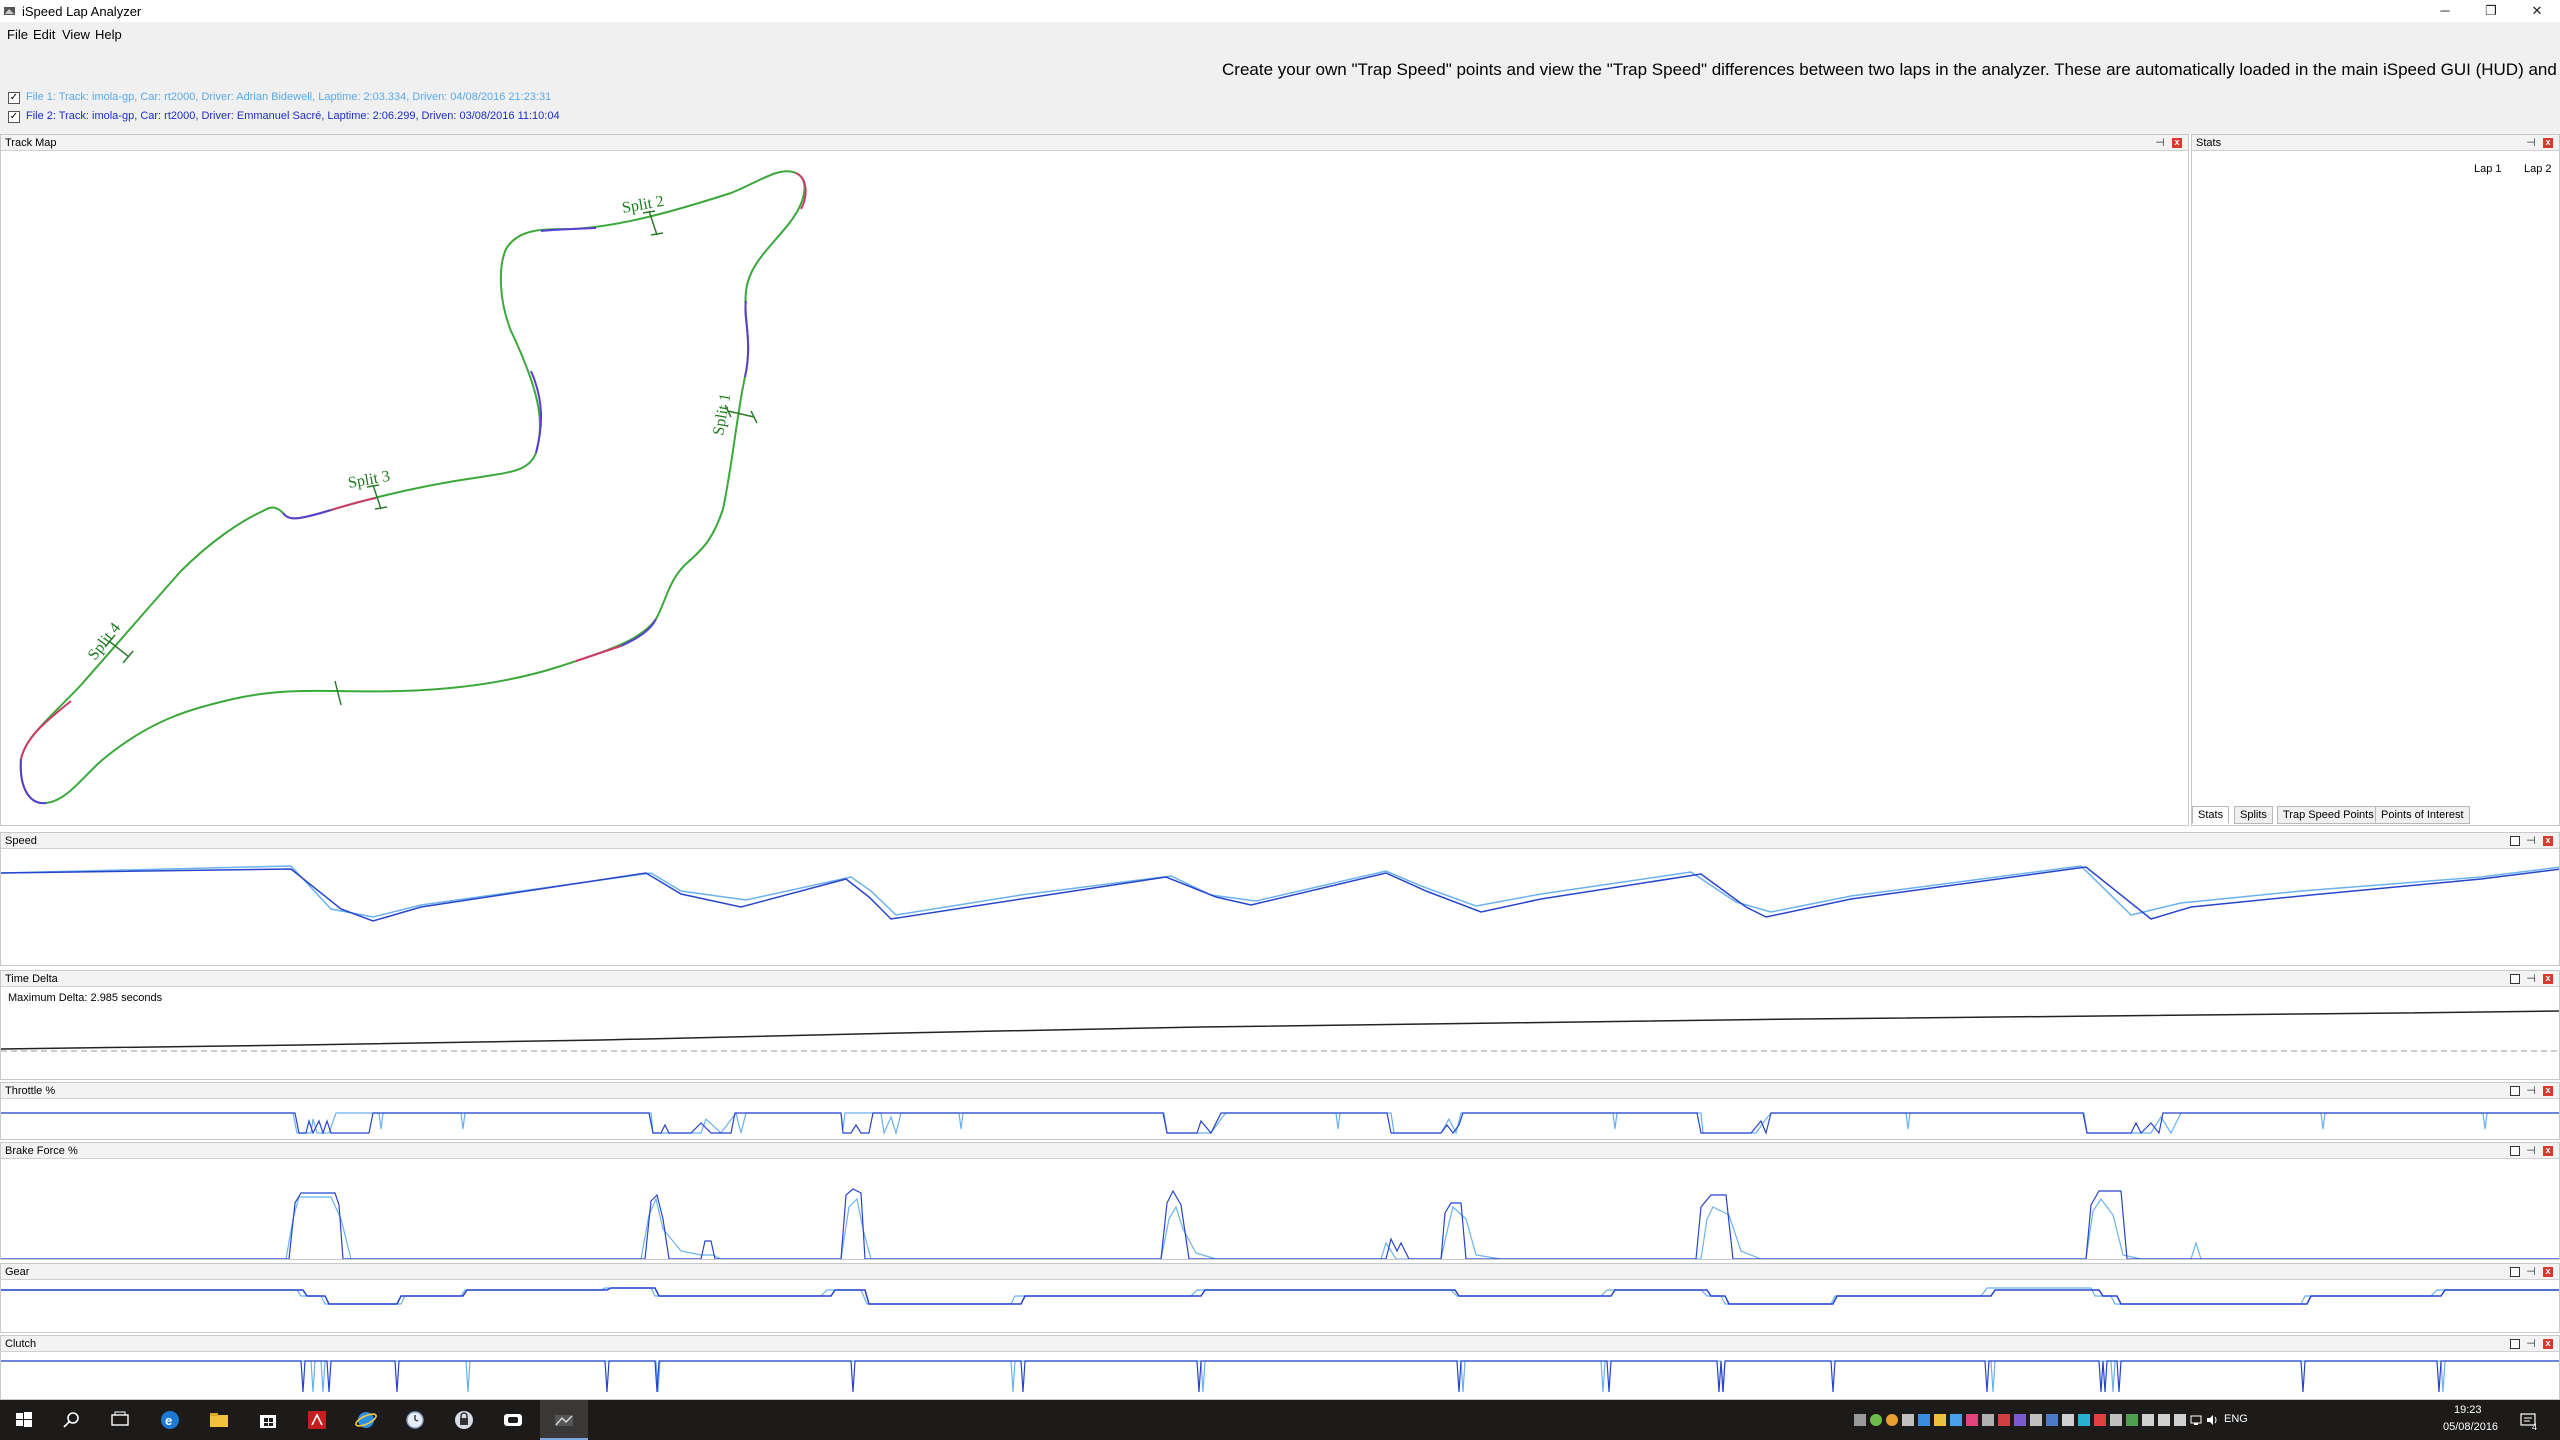 Image resolution: width=2560 pixels, height=1440 pixels. What do you see at coordinates (108, 34) in the screenshot?
I see `menu-help: Help` at bounding box center [108, 34].